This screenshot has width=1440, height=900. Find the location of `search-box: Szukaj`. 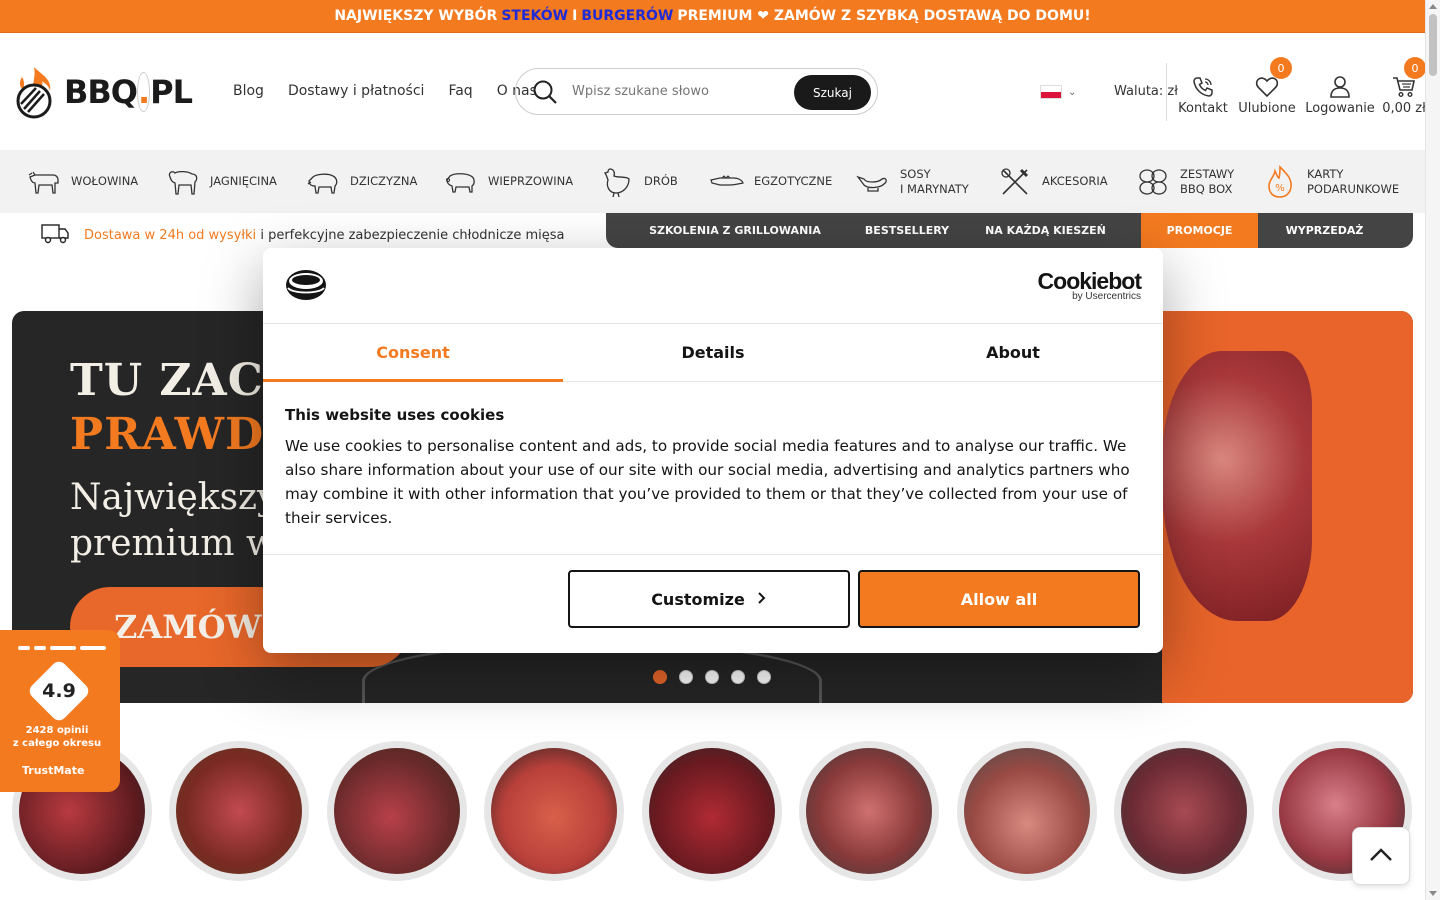

search-box: Szukaj is located at coordinates (696, 91).